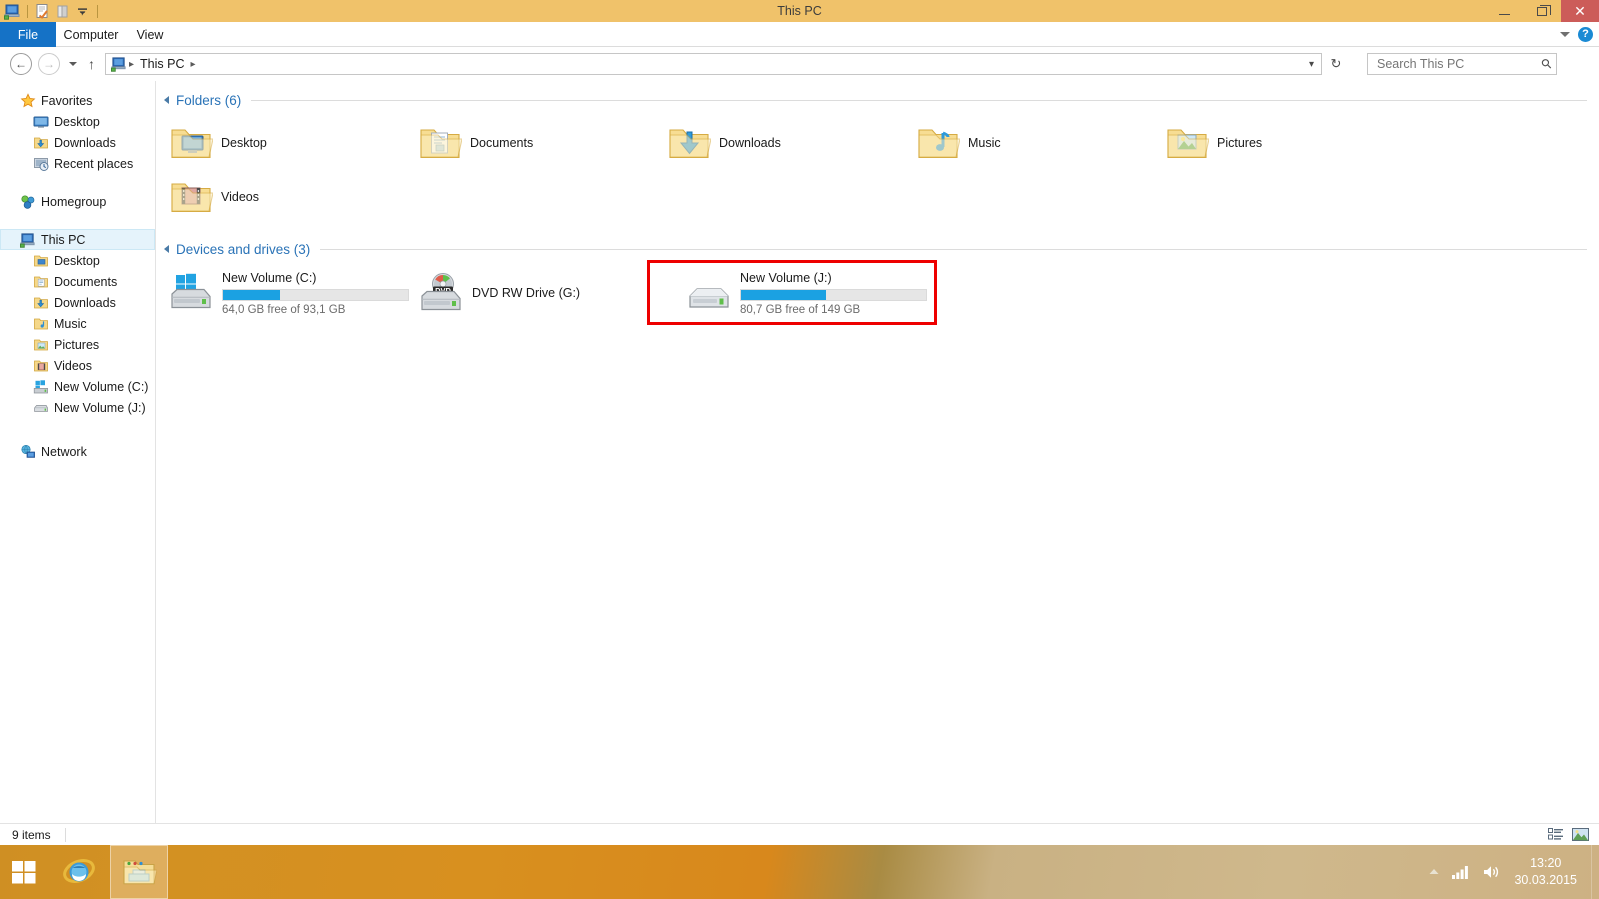  Describe the element at coordinates (91, 64) in the screenshot. I see `up-button: ↑` at that location.